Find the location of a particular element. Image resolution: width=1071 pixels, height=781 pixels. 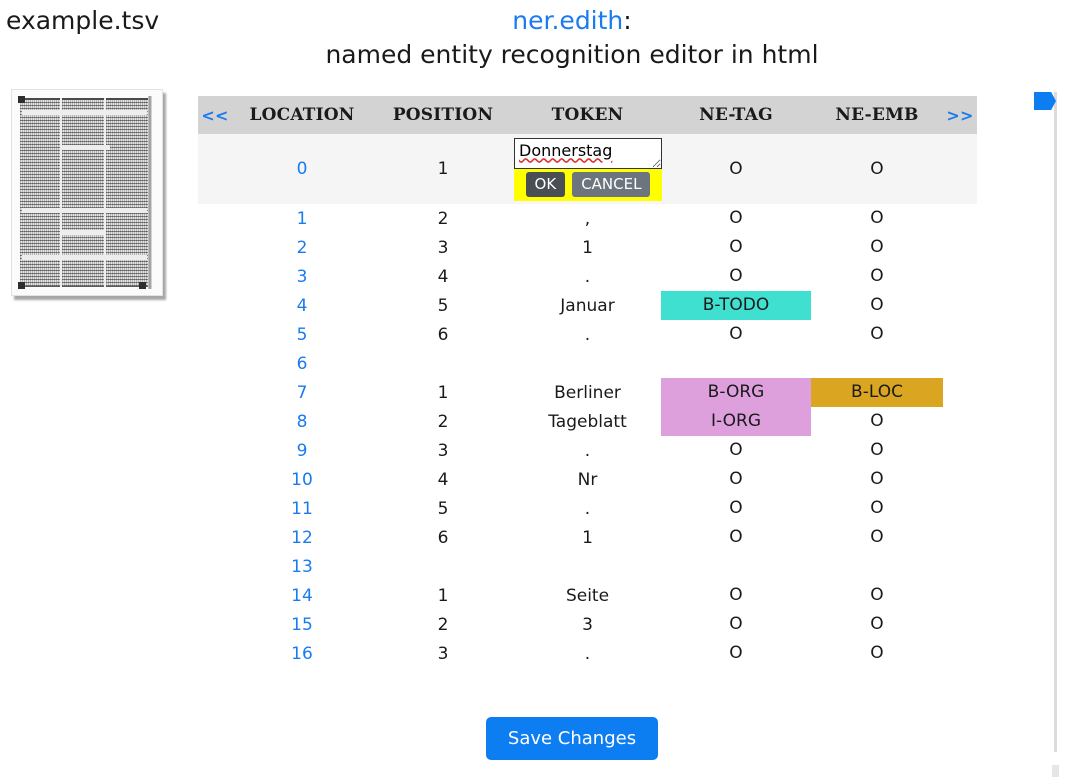

token-edit-input is located at coordinates (588, 153).